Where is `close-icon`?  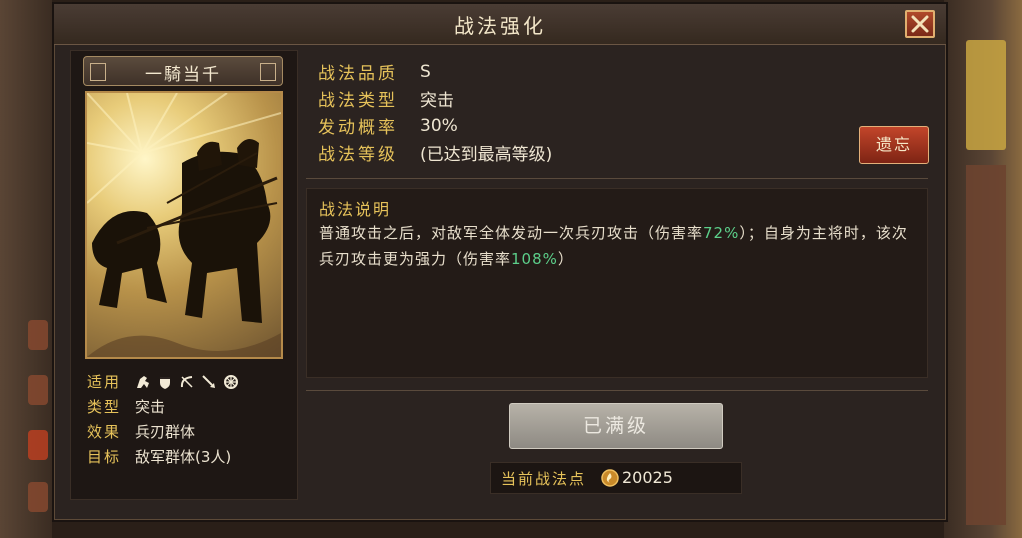
close-icon is located at coordinates (920, 24).